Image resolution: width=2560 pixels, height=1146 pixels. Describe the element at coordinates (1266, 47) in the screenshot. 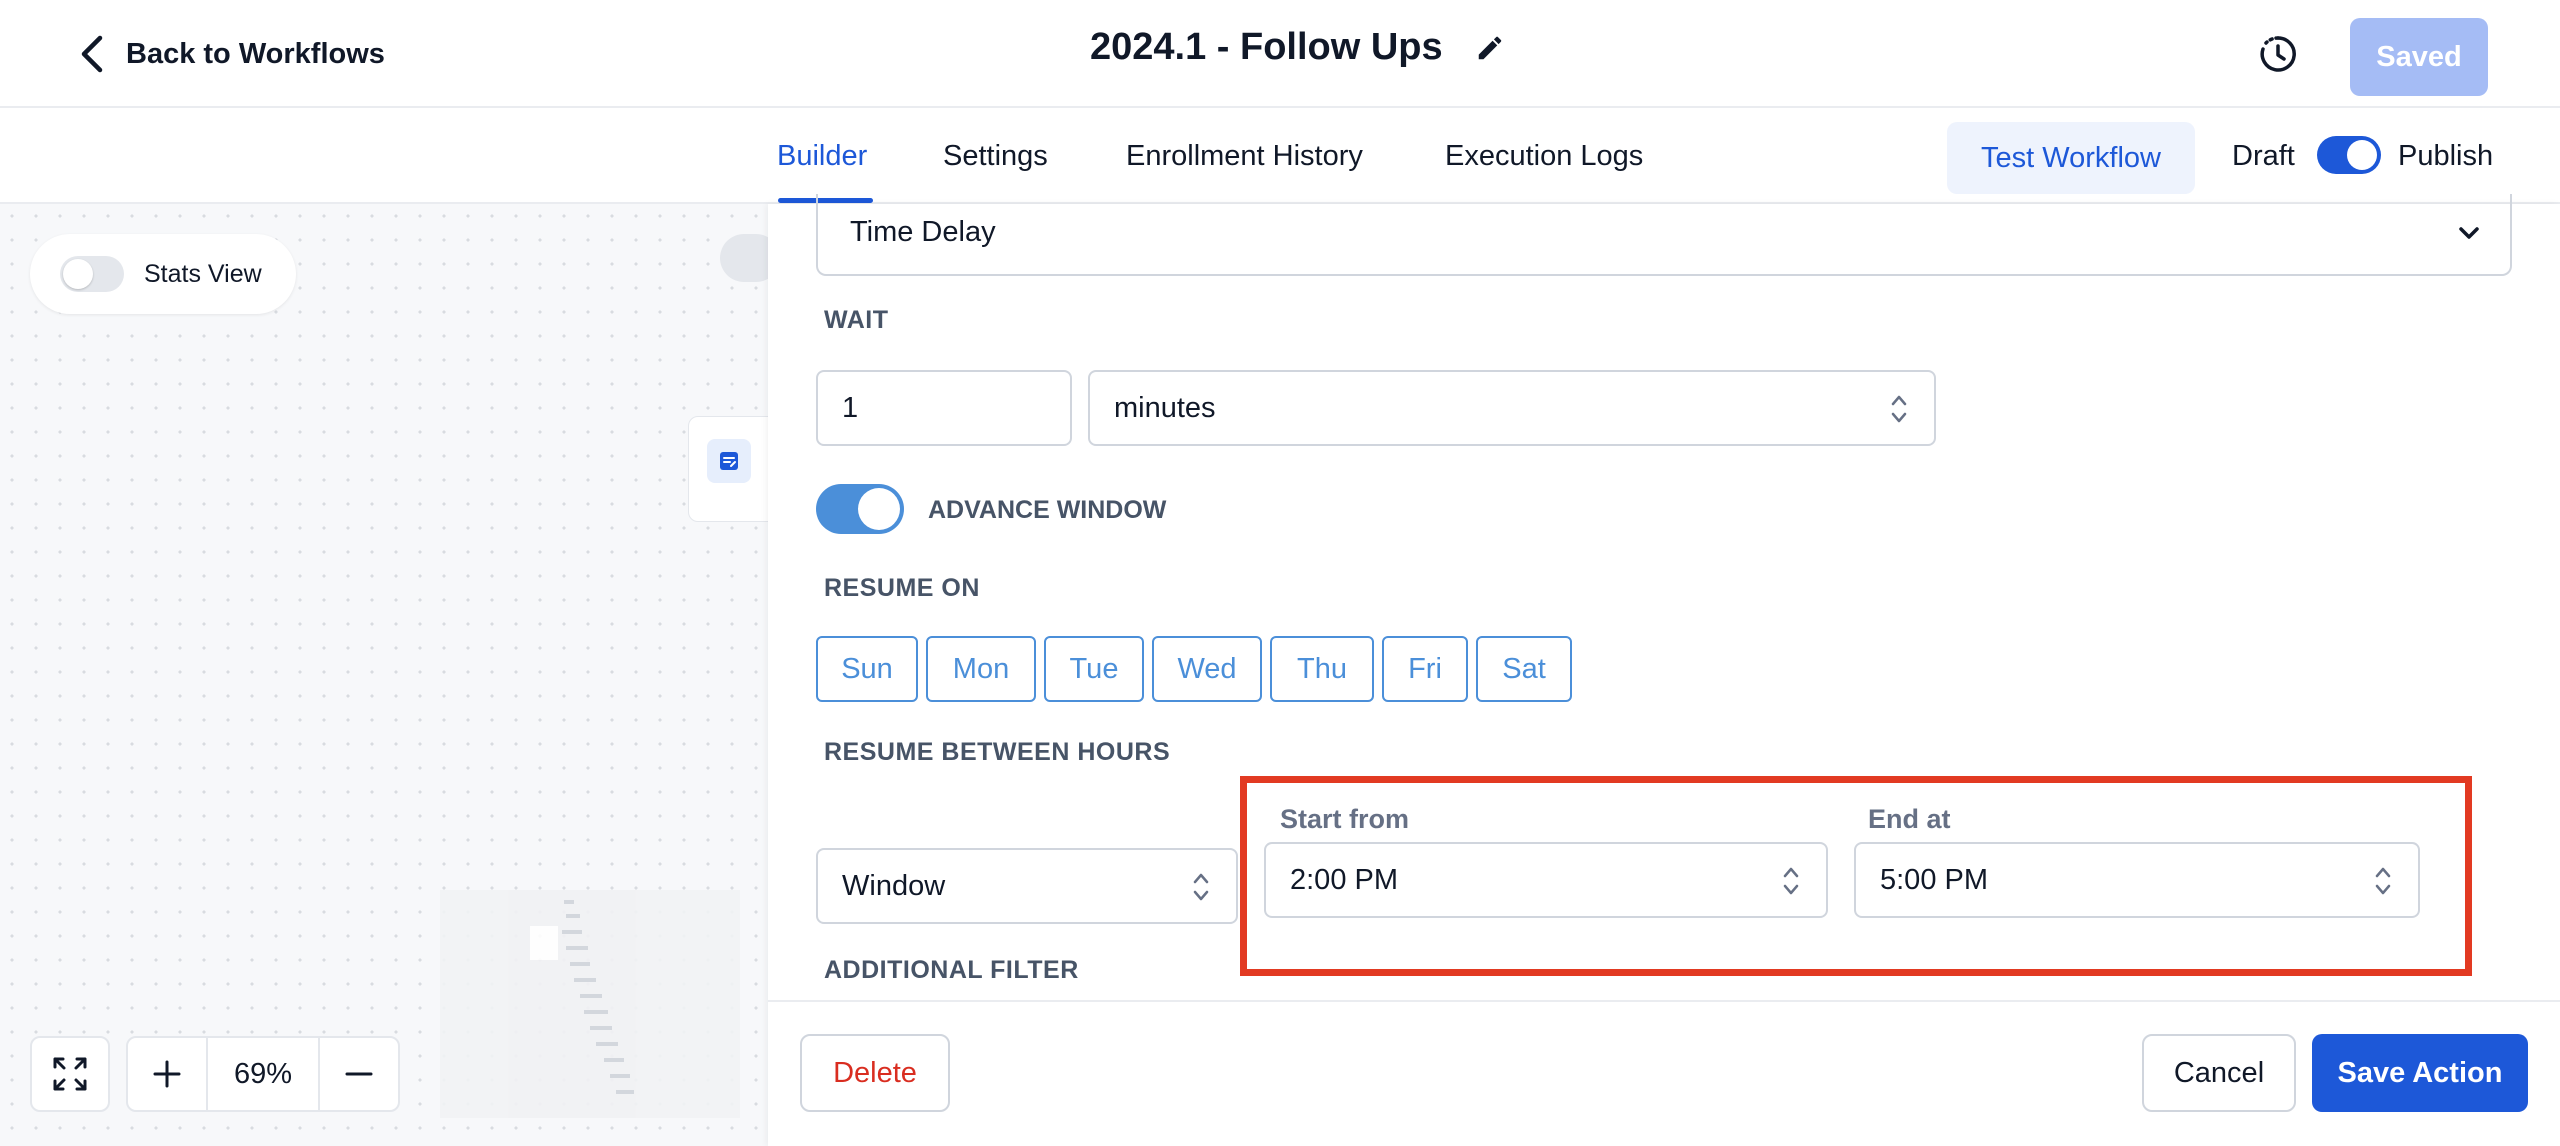

I see `workflow-title: 2024.1 - Follow Ups` at that location.